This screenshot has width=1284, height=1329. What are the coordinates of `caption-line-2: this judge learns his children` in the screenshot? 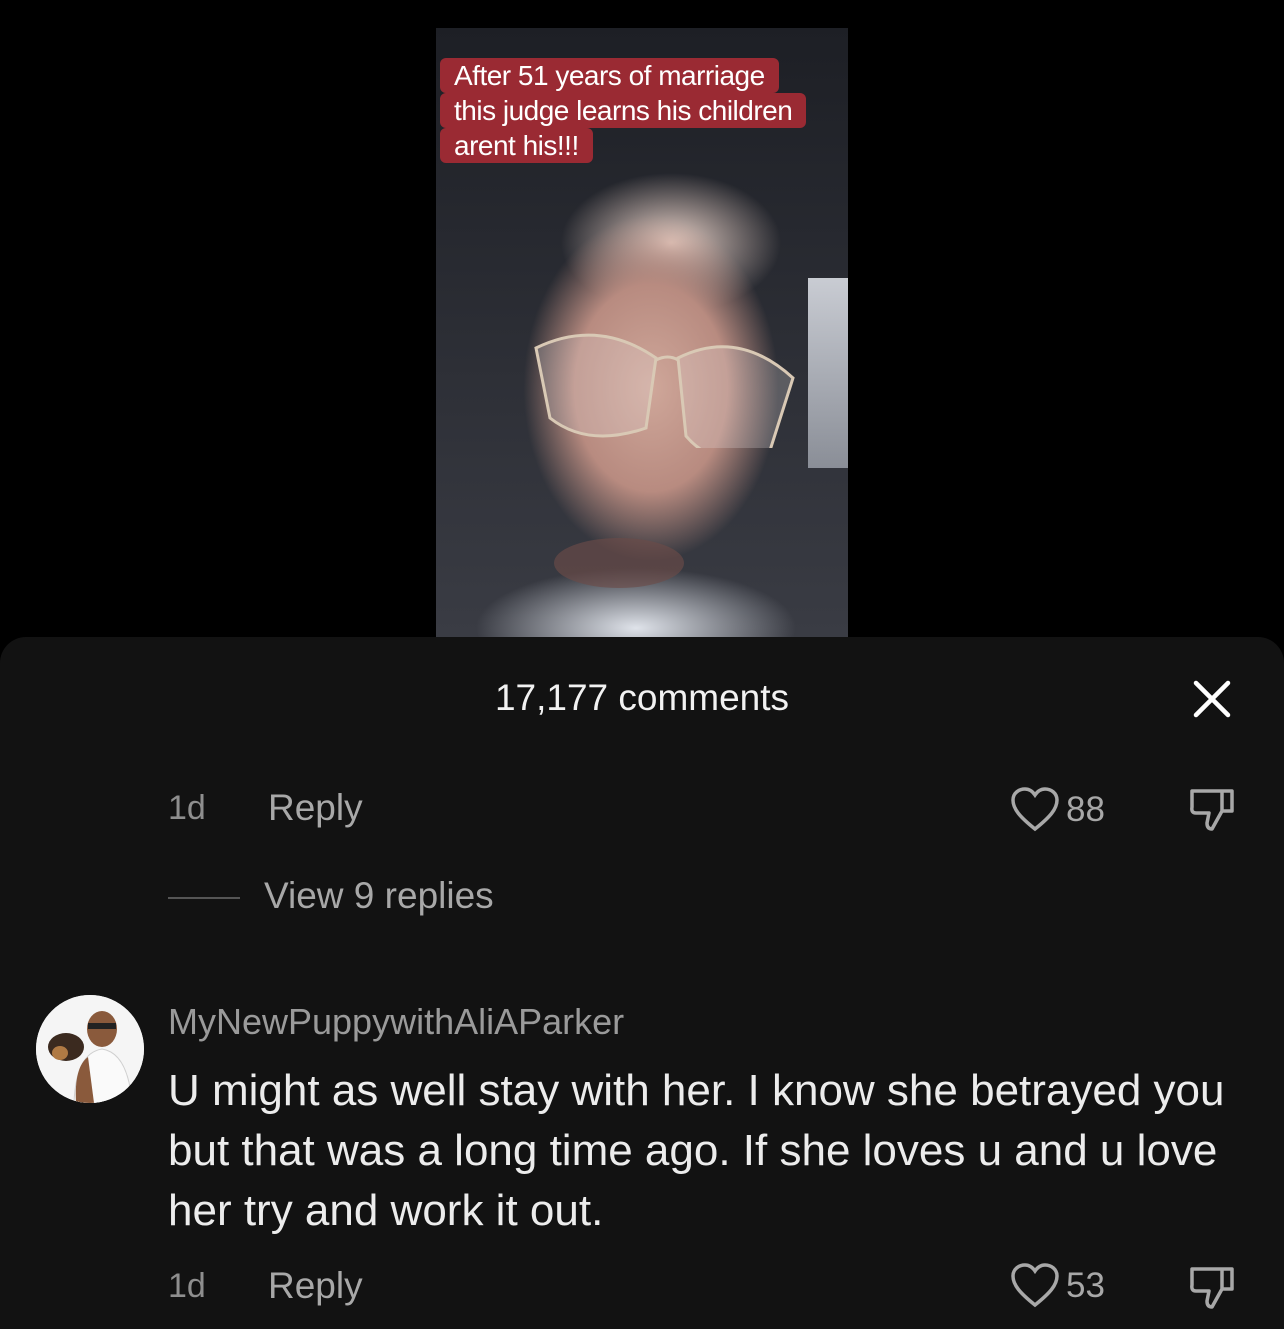 It's located at (623, 110).